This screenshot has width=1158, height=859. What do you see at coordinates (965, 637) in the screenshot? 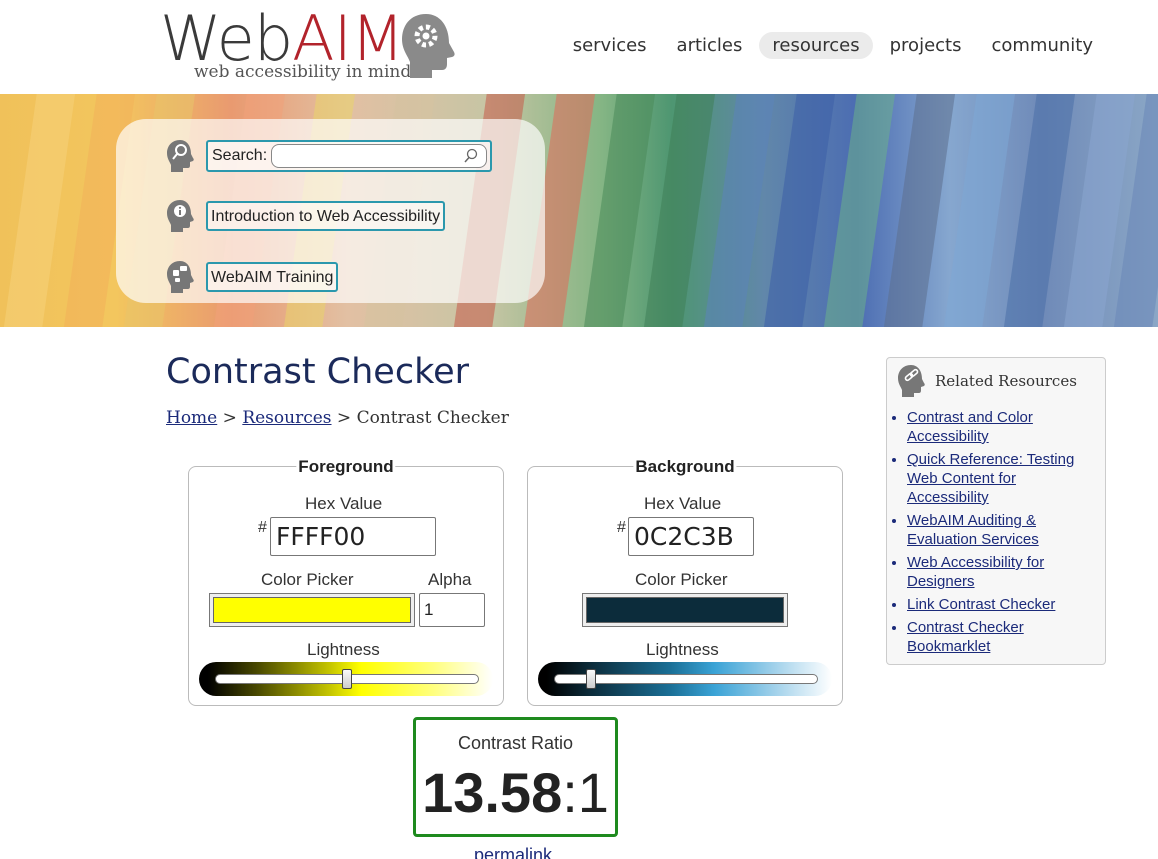
I see `related-link: Contrast Checker Bookmarklet` at bounding box center [965, 637].